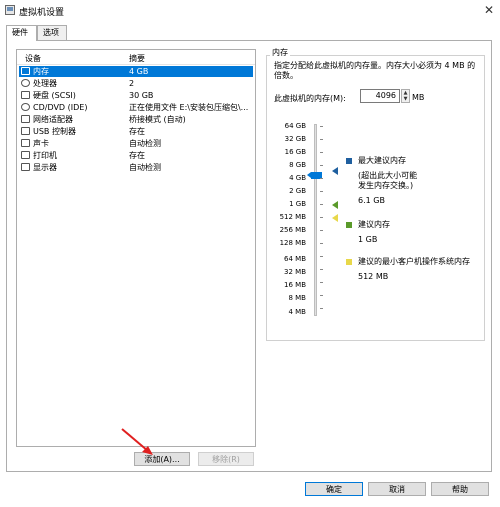  Describe the element at coordinates (136, 83) in the screenshot. I see `device-row-processor: 处理器 2` at that location.